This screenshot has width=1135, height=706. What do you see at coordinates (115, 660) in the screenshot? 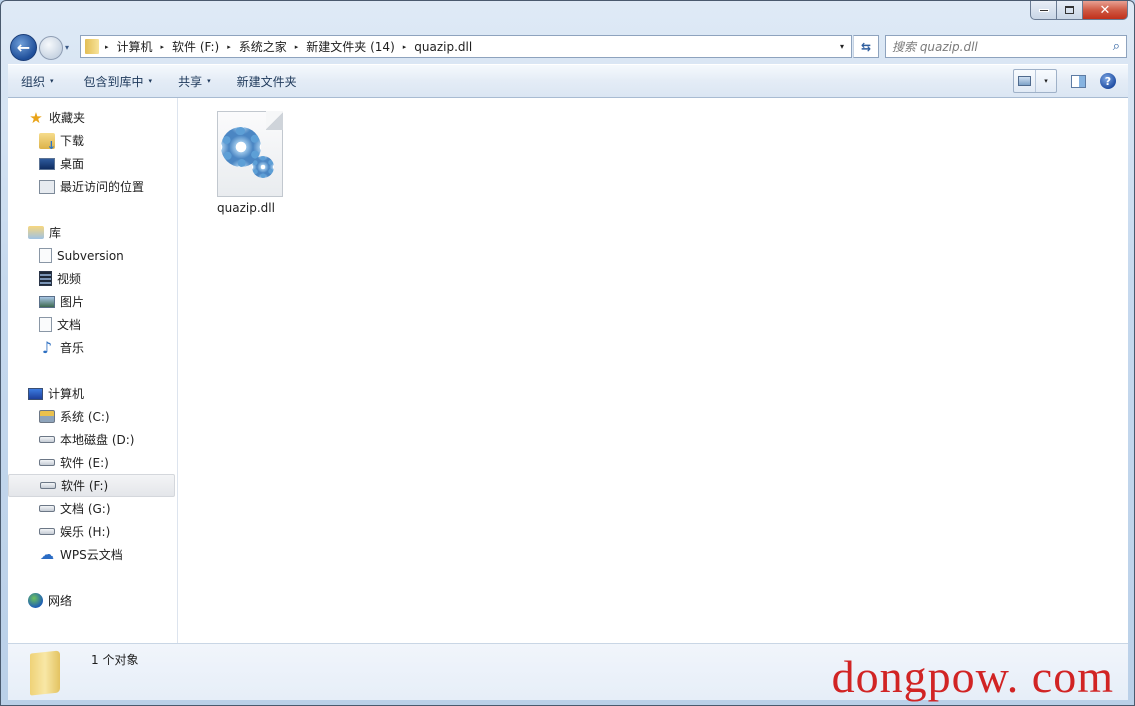
I see `item-count: 1 个对象` at bounding box center [115, 660].